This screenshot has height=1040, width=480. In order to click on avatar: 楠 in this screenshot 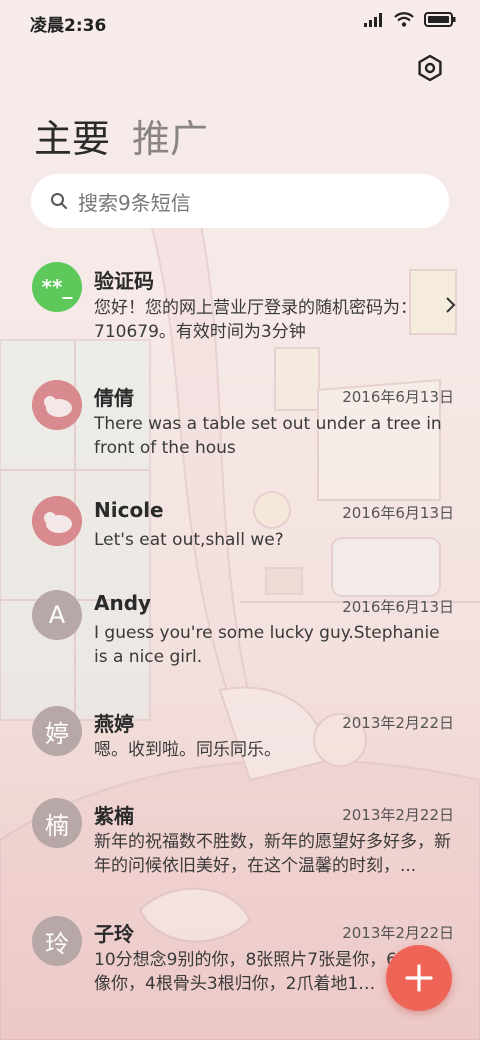, I will do `click(57, 823)`.